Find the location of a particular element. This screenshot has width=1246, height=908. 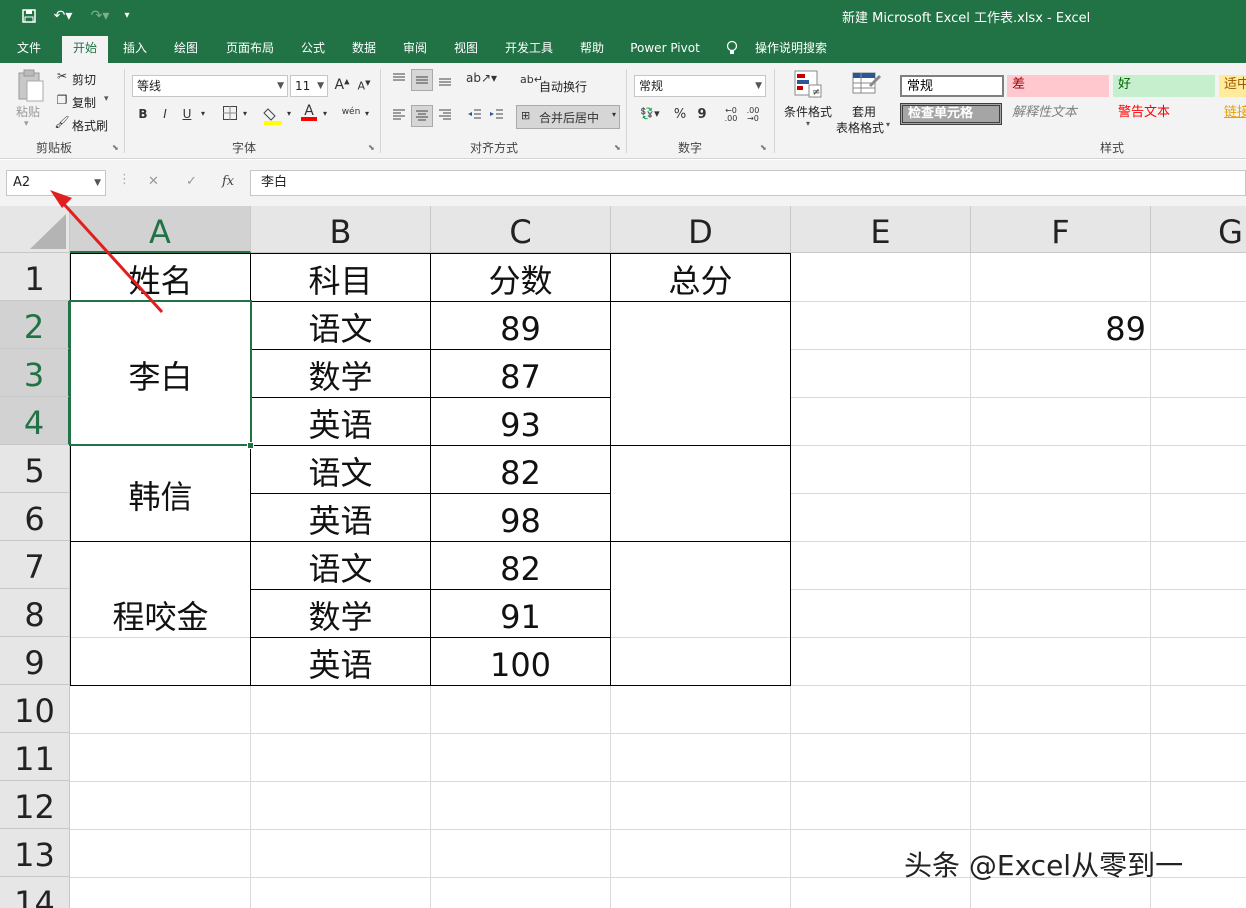

annotation-arrow is located at coordinates (107, 252).